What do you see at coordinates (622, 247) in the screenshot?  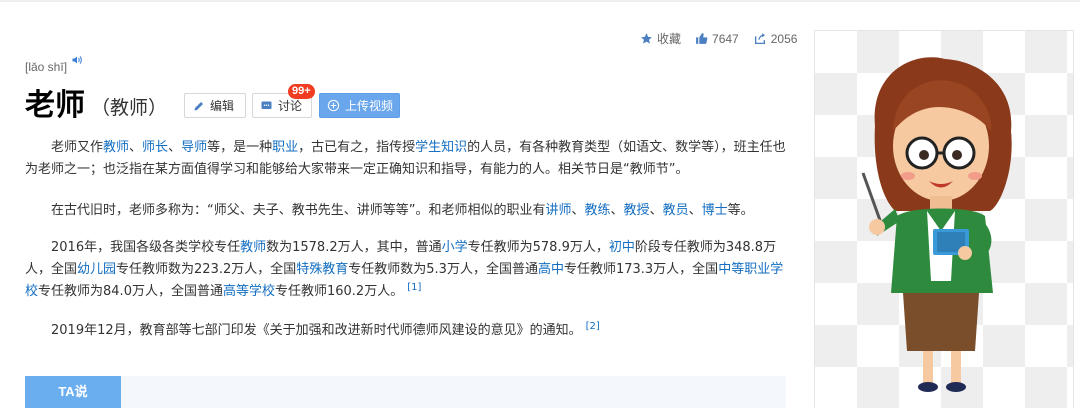 I see `inline-link: 初中` at bounding box center [622, 247].